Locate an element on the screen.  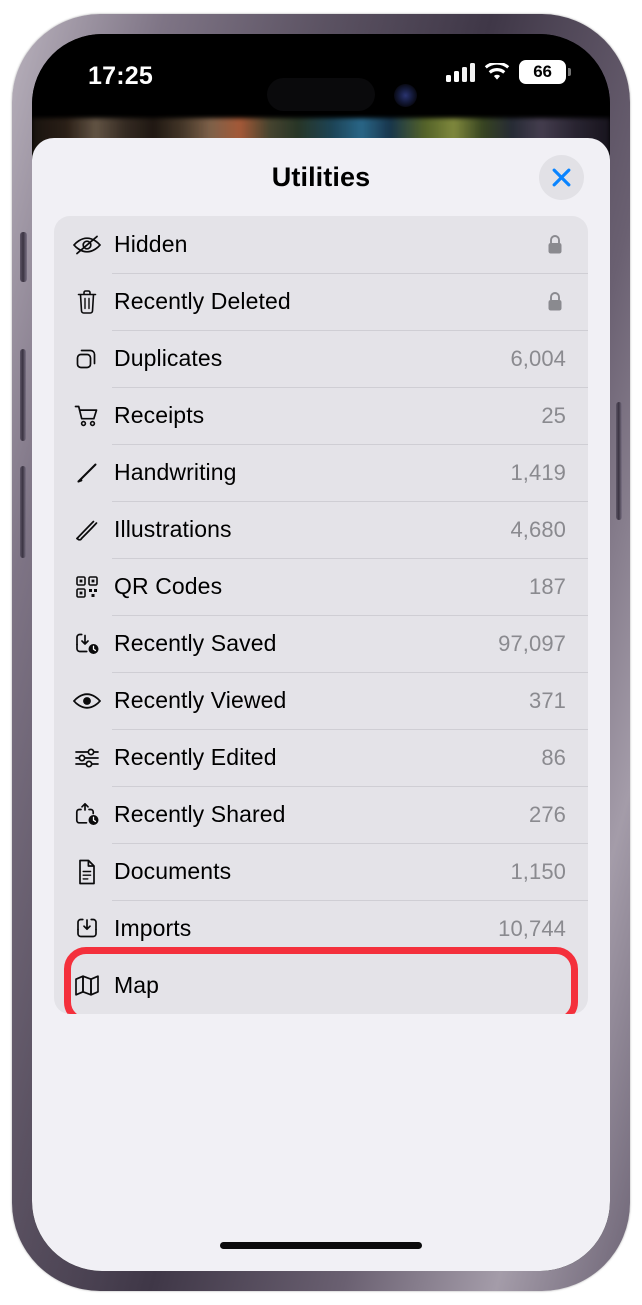
battery-icon: 66 is located at coordinates (545, 72).